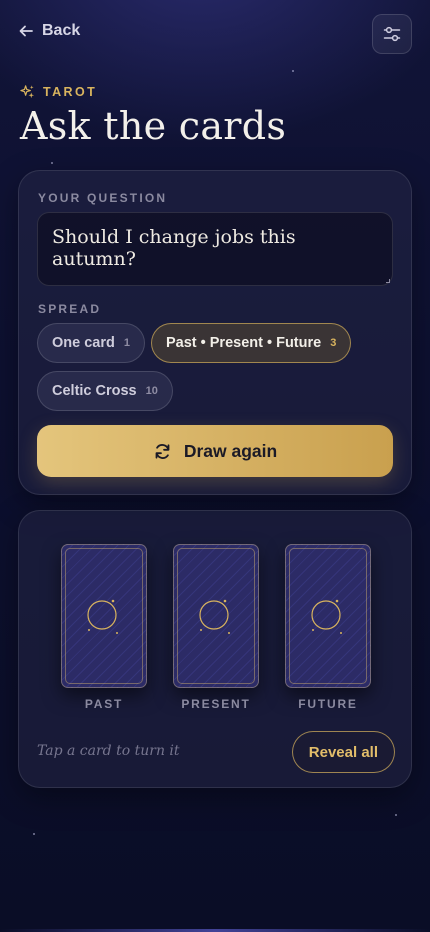 The height and width of the screenshot is (932, 430). I want to click on draw-again-button: Draw again, so click(215, 451).